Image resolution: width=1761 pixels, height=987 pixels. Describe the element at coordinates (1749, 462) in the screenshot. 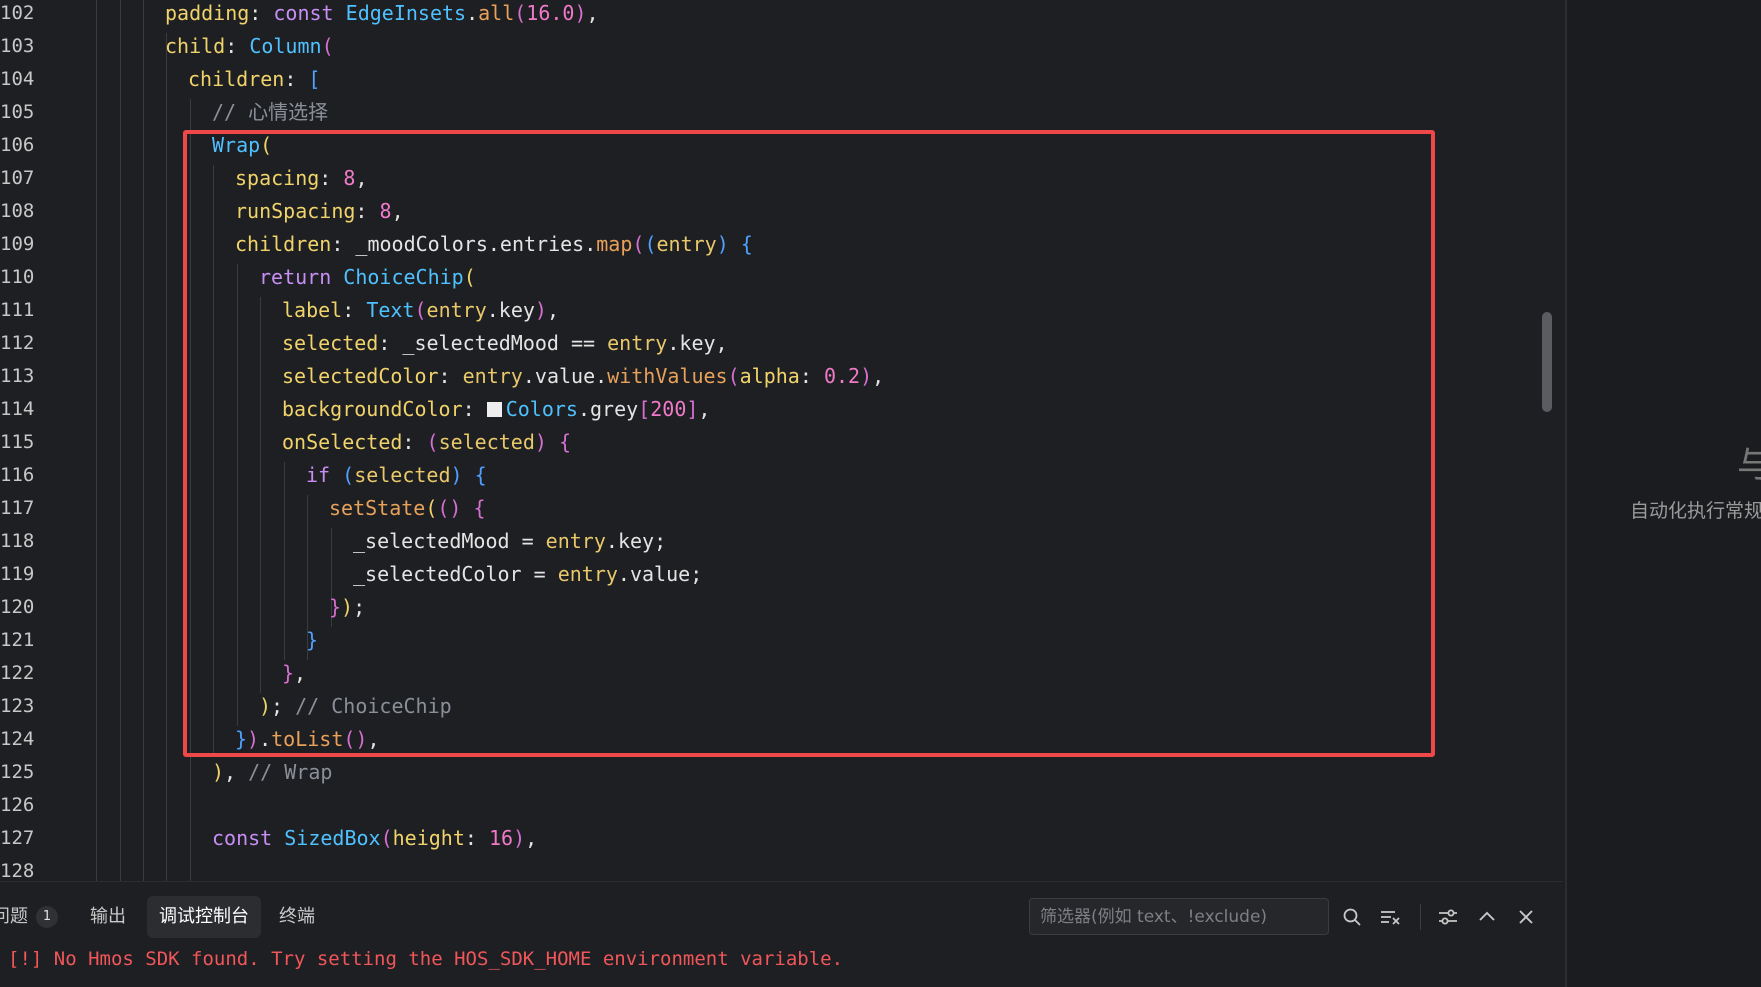

I see `panel-glyph: 与` at that location.